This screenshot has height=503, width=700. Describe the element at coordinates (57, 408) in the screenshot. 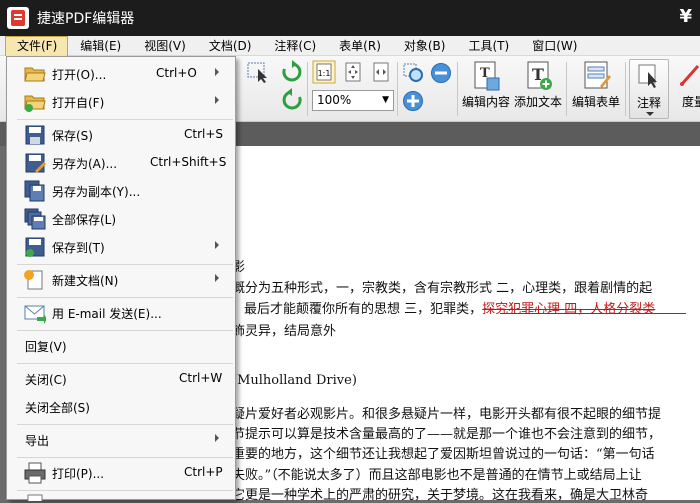

I see `menu-item-label: 关闭全部(S)` at that location.